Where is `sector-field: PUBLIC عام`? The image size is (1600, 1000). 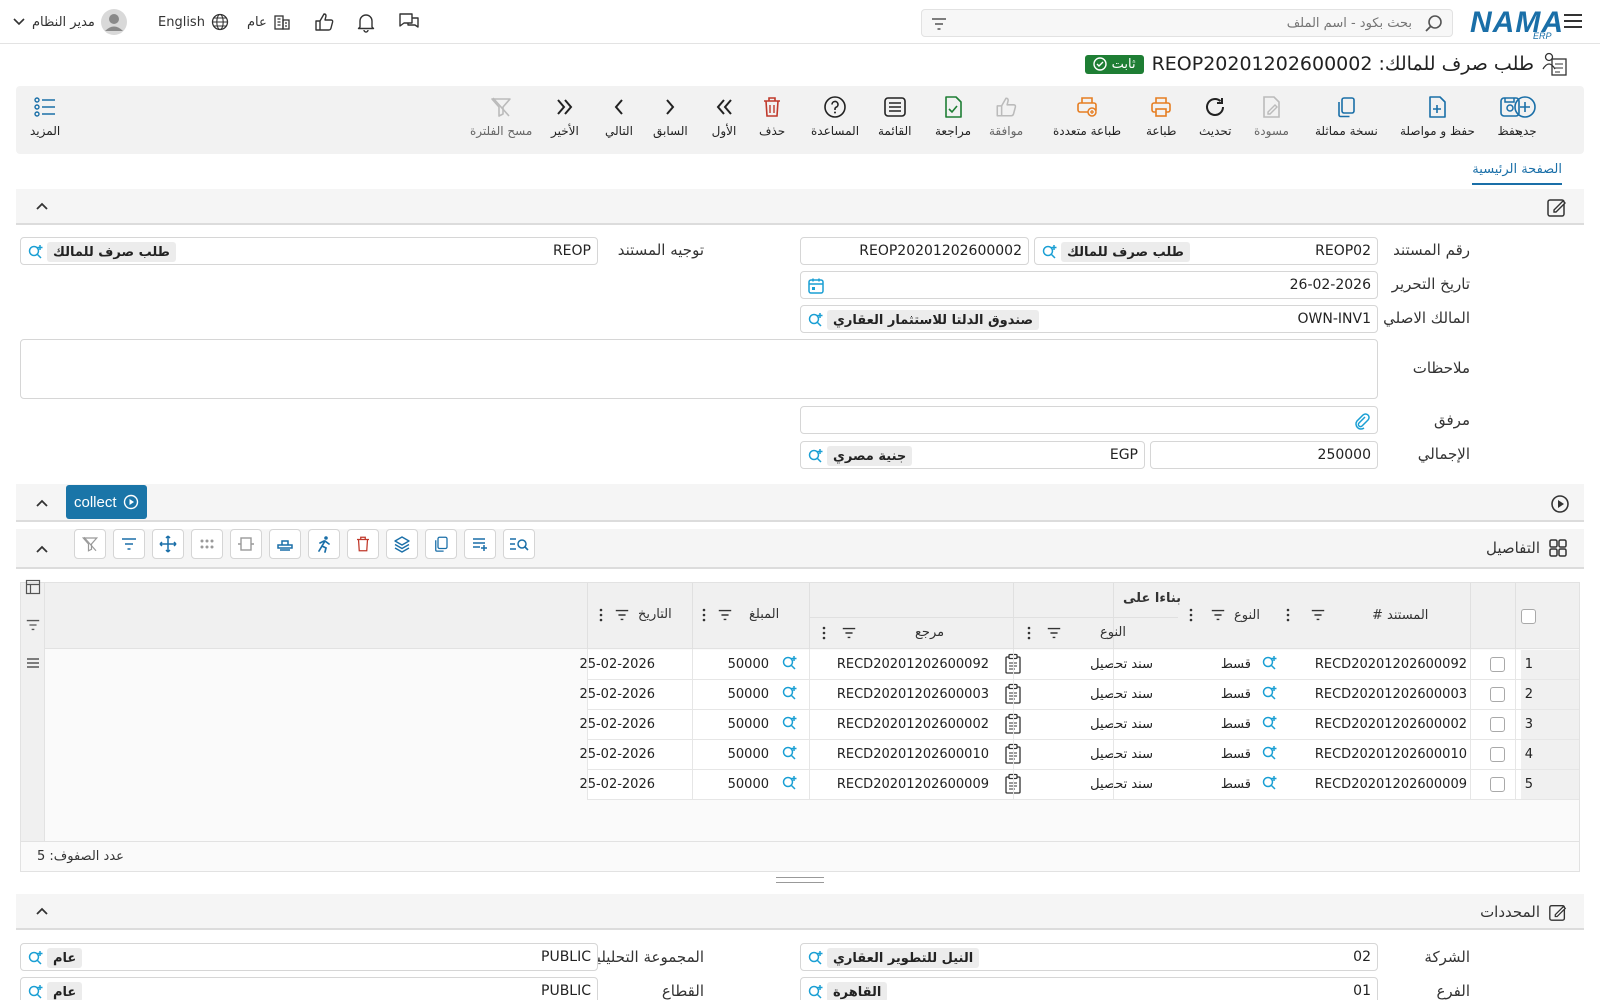
sector-field: PUBLIC عام is located at coordinates (309, 988).